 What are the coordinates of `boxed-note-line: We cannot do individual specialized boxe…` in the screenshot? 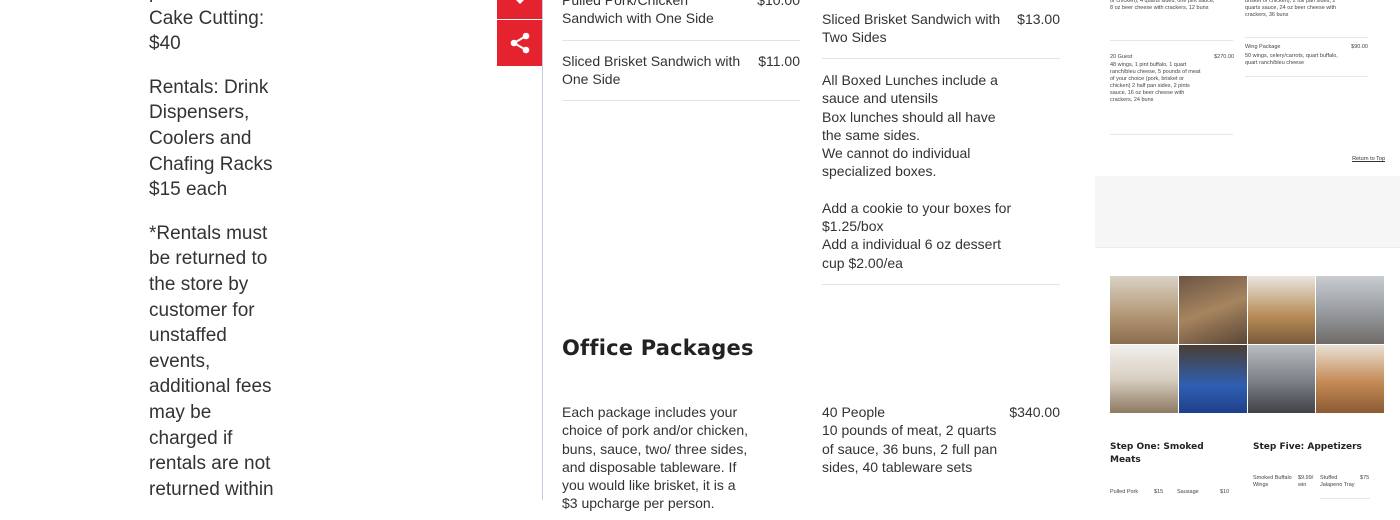 It's located at (896, 162).